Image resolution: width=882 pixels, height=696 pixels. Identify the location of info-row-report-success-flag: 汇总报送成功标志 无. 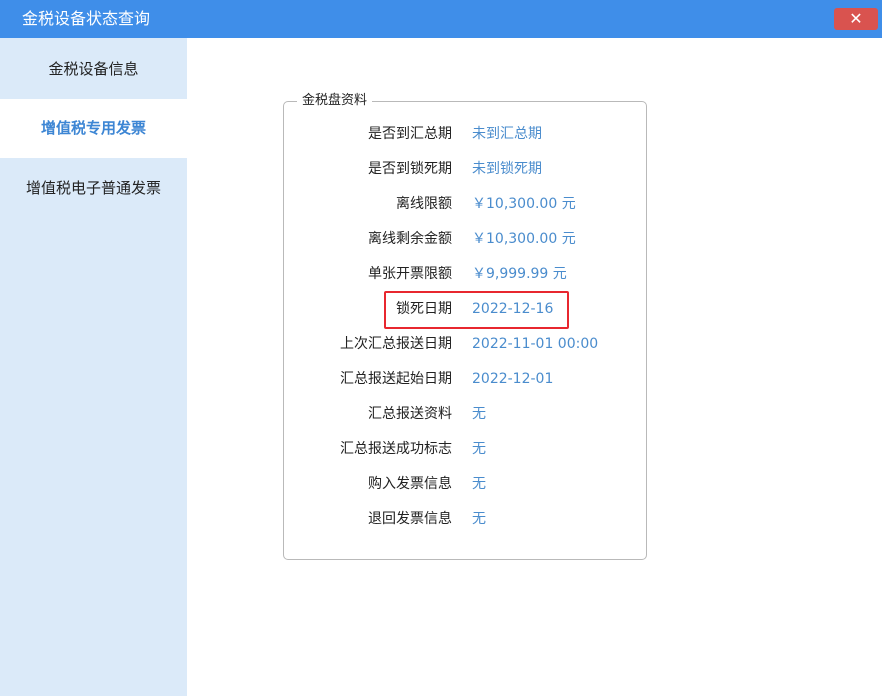
(464, 449).